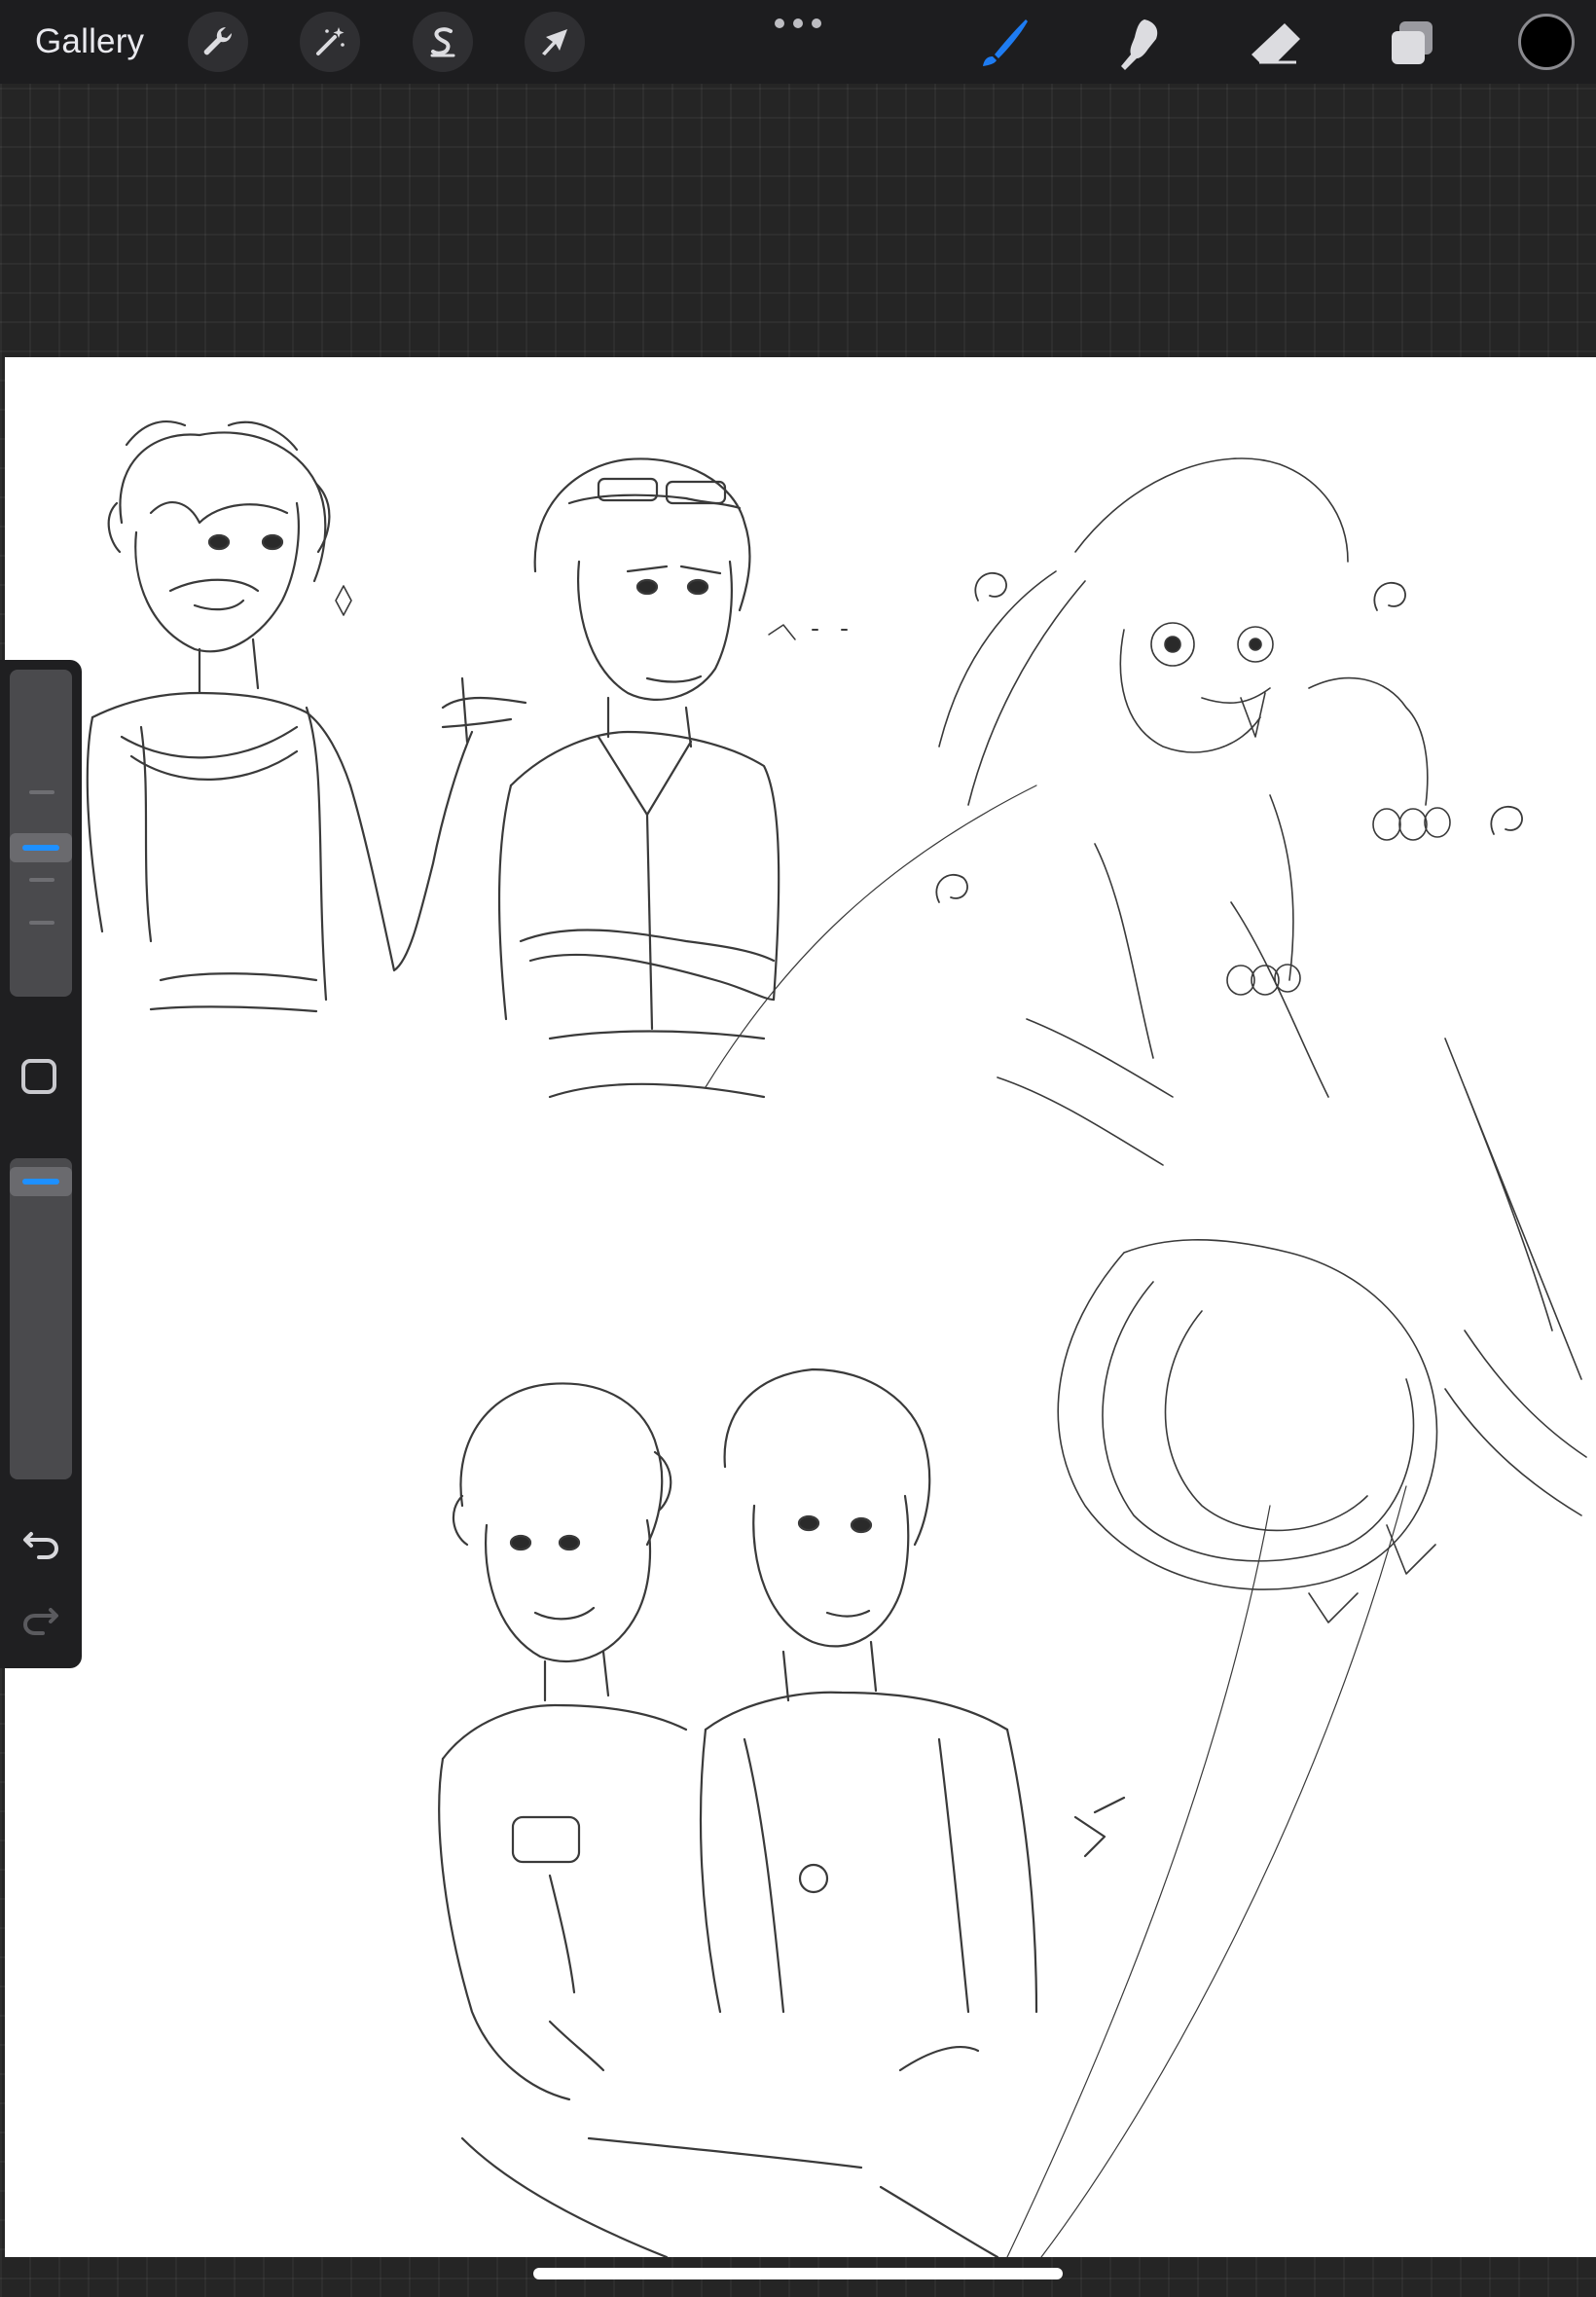 This screenshot has width=1596, height=2297. I want to click on brush-icon, so click(1005, 42).